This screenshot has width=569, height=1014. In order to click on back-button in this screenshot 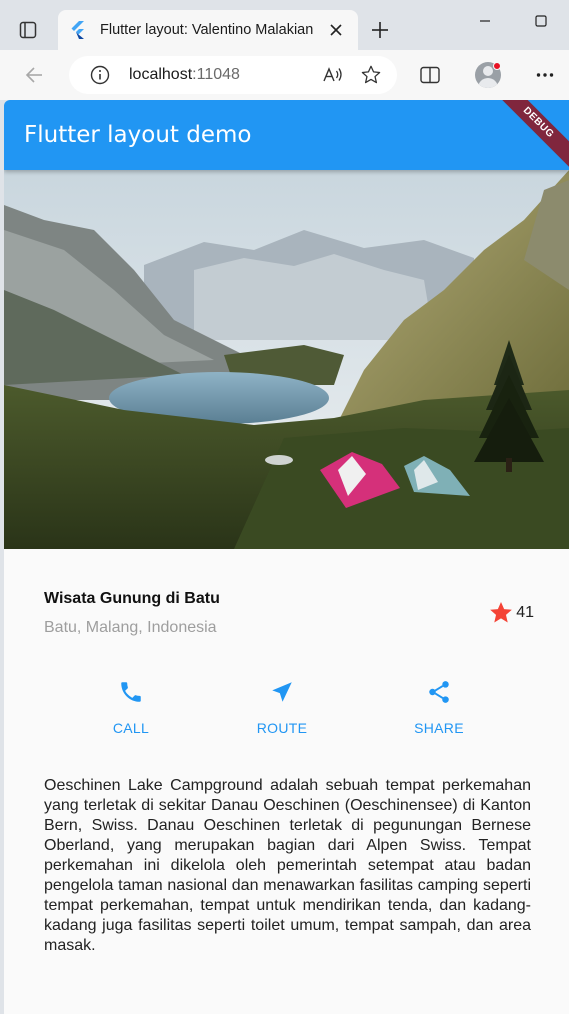, I will do `click(34, 75)`.